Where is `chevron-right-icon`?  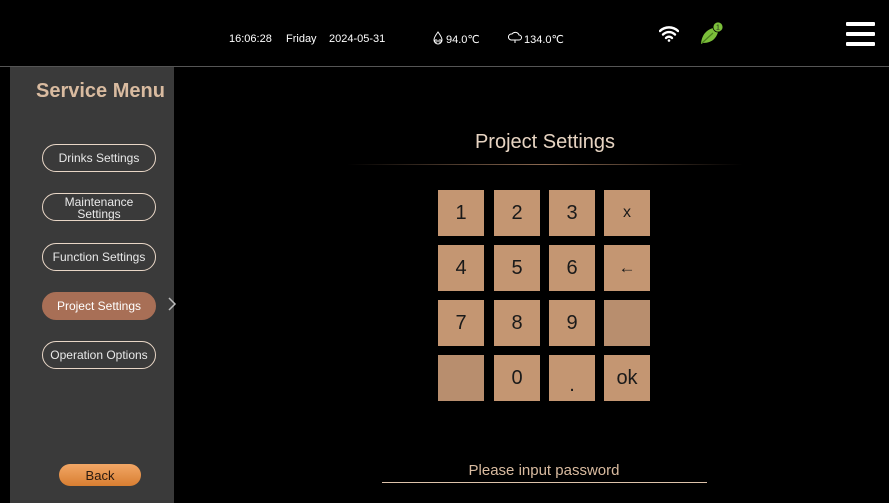
chevron-right-icon is located at coordinates (172, 306).